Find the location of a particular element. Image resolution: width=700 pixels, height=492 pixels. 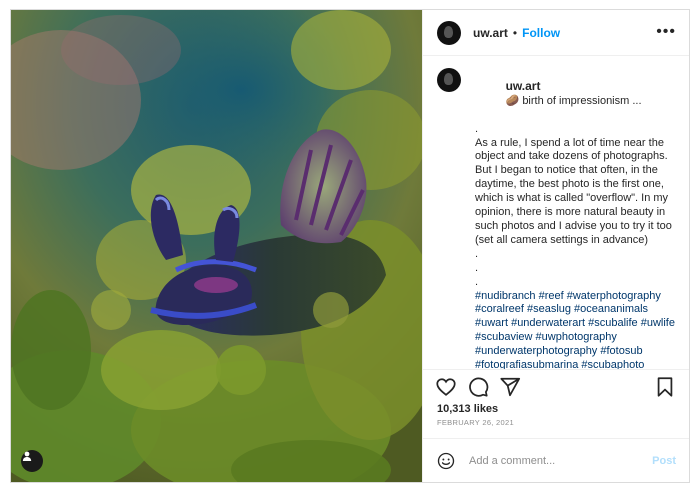

avatar is located at coordinates (449, 32).